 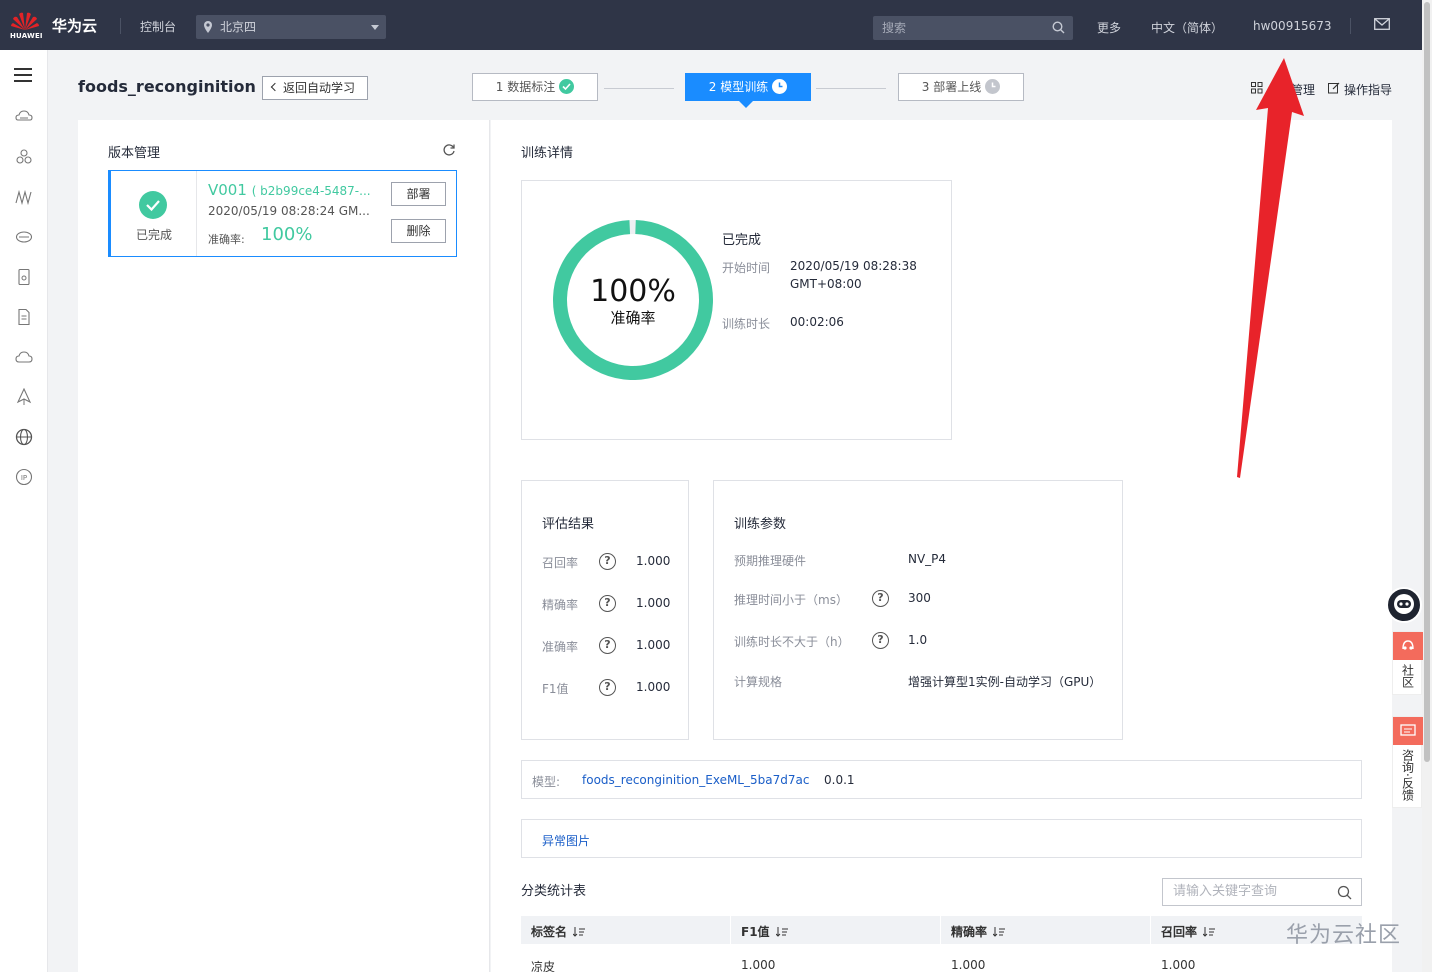 I want to click on language-select: 中文（简体）, so click(x=1187, y=27).